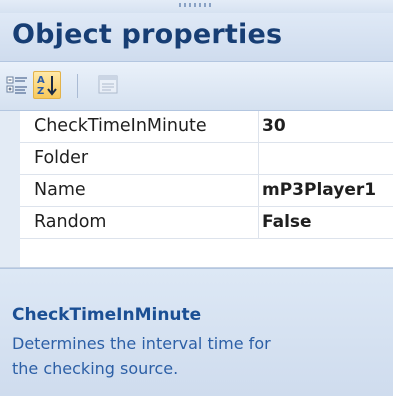 This screenshot has height=396, width=393. I want to click on property-name: Folder, so click(61, 158).